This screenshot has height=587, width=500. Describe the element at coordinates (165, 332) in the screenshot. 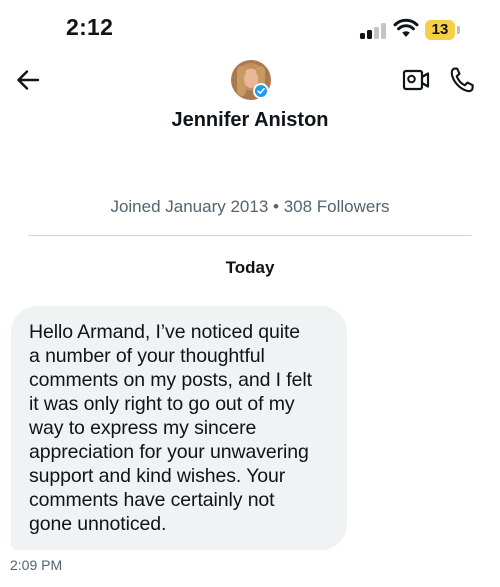

I see `message-line: Hello Armand, I’ve noticed quite` at that location.